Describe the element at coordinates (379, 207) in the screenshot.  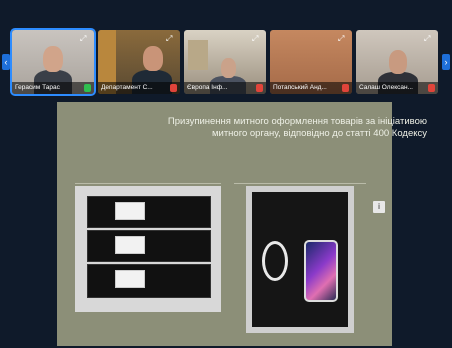
I see `slide-info-button: i` at that location.